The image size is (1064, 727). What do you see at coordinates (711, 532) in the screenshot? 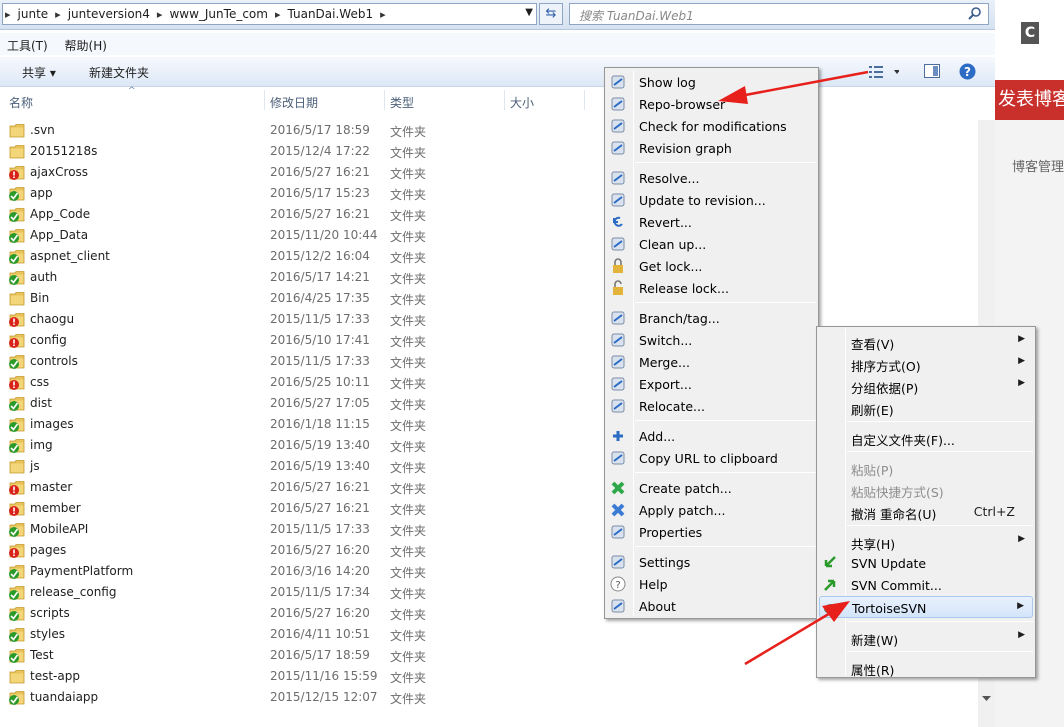
I see `menu-item-properties: Properties` at bounding box center [711, 532].